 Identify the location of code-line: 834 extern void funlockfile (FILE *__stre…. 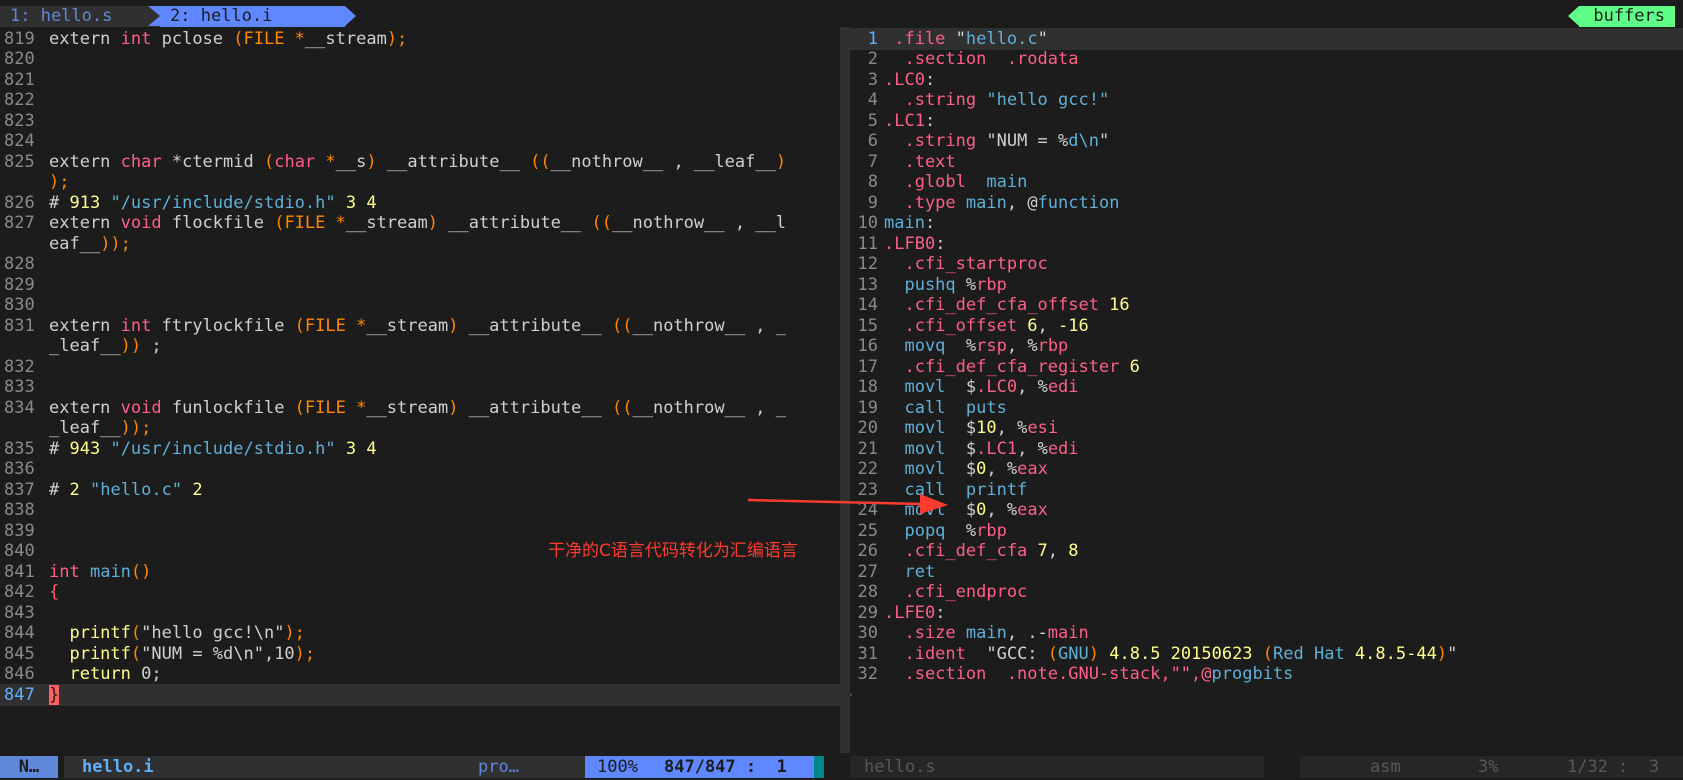
(420, 408).